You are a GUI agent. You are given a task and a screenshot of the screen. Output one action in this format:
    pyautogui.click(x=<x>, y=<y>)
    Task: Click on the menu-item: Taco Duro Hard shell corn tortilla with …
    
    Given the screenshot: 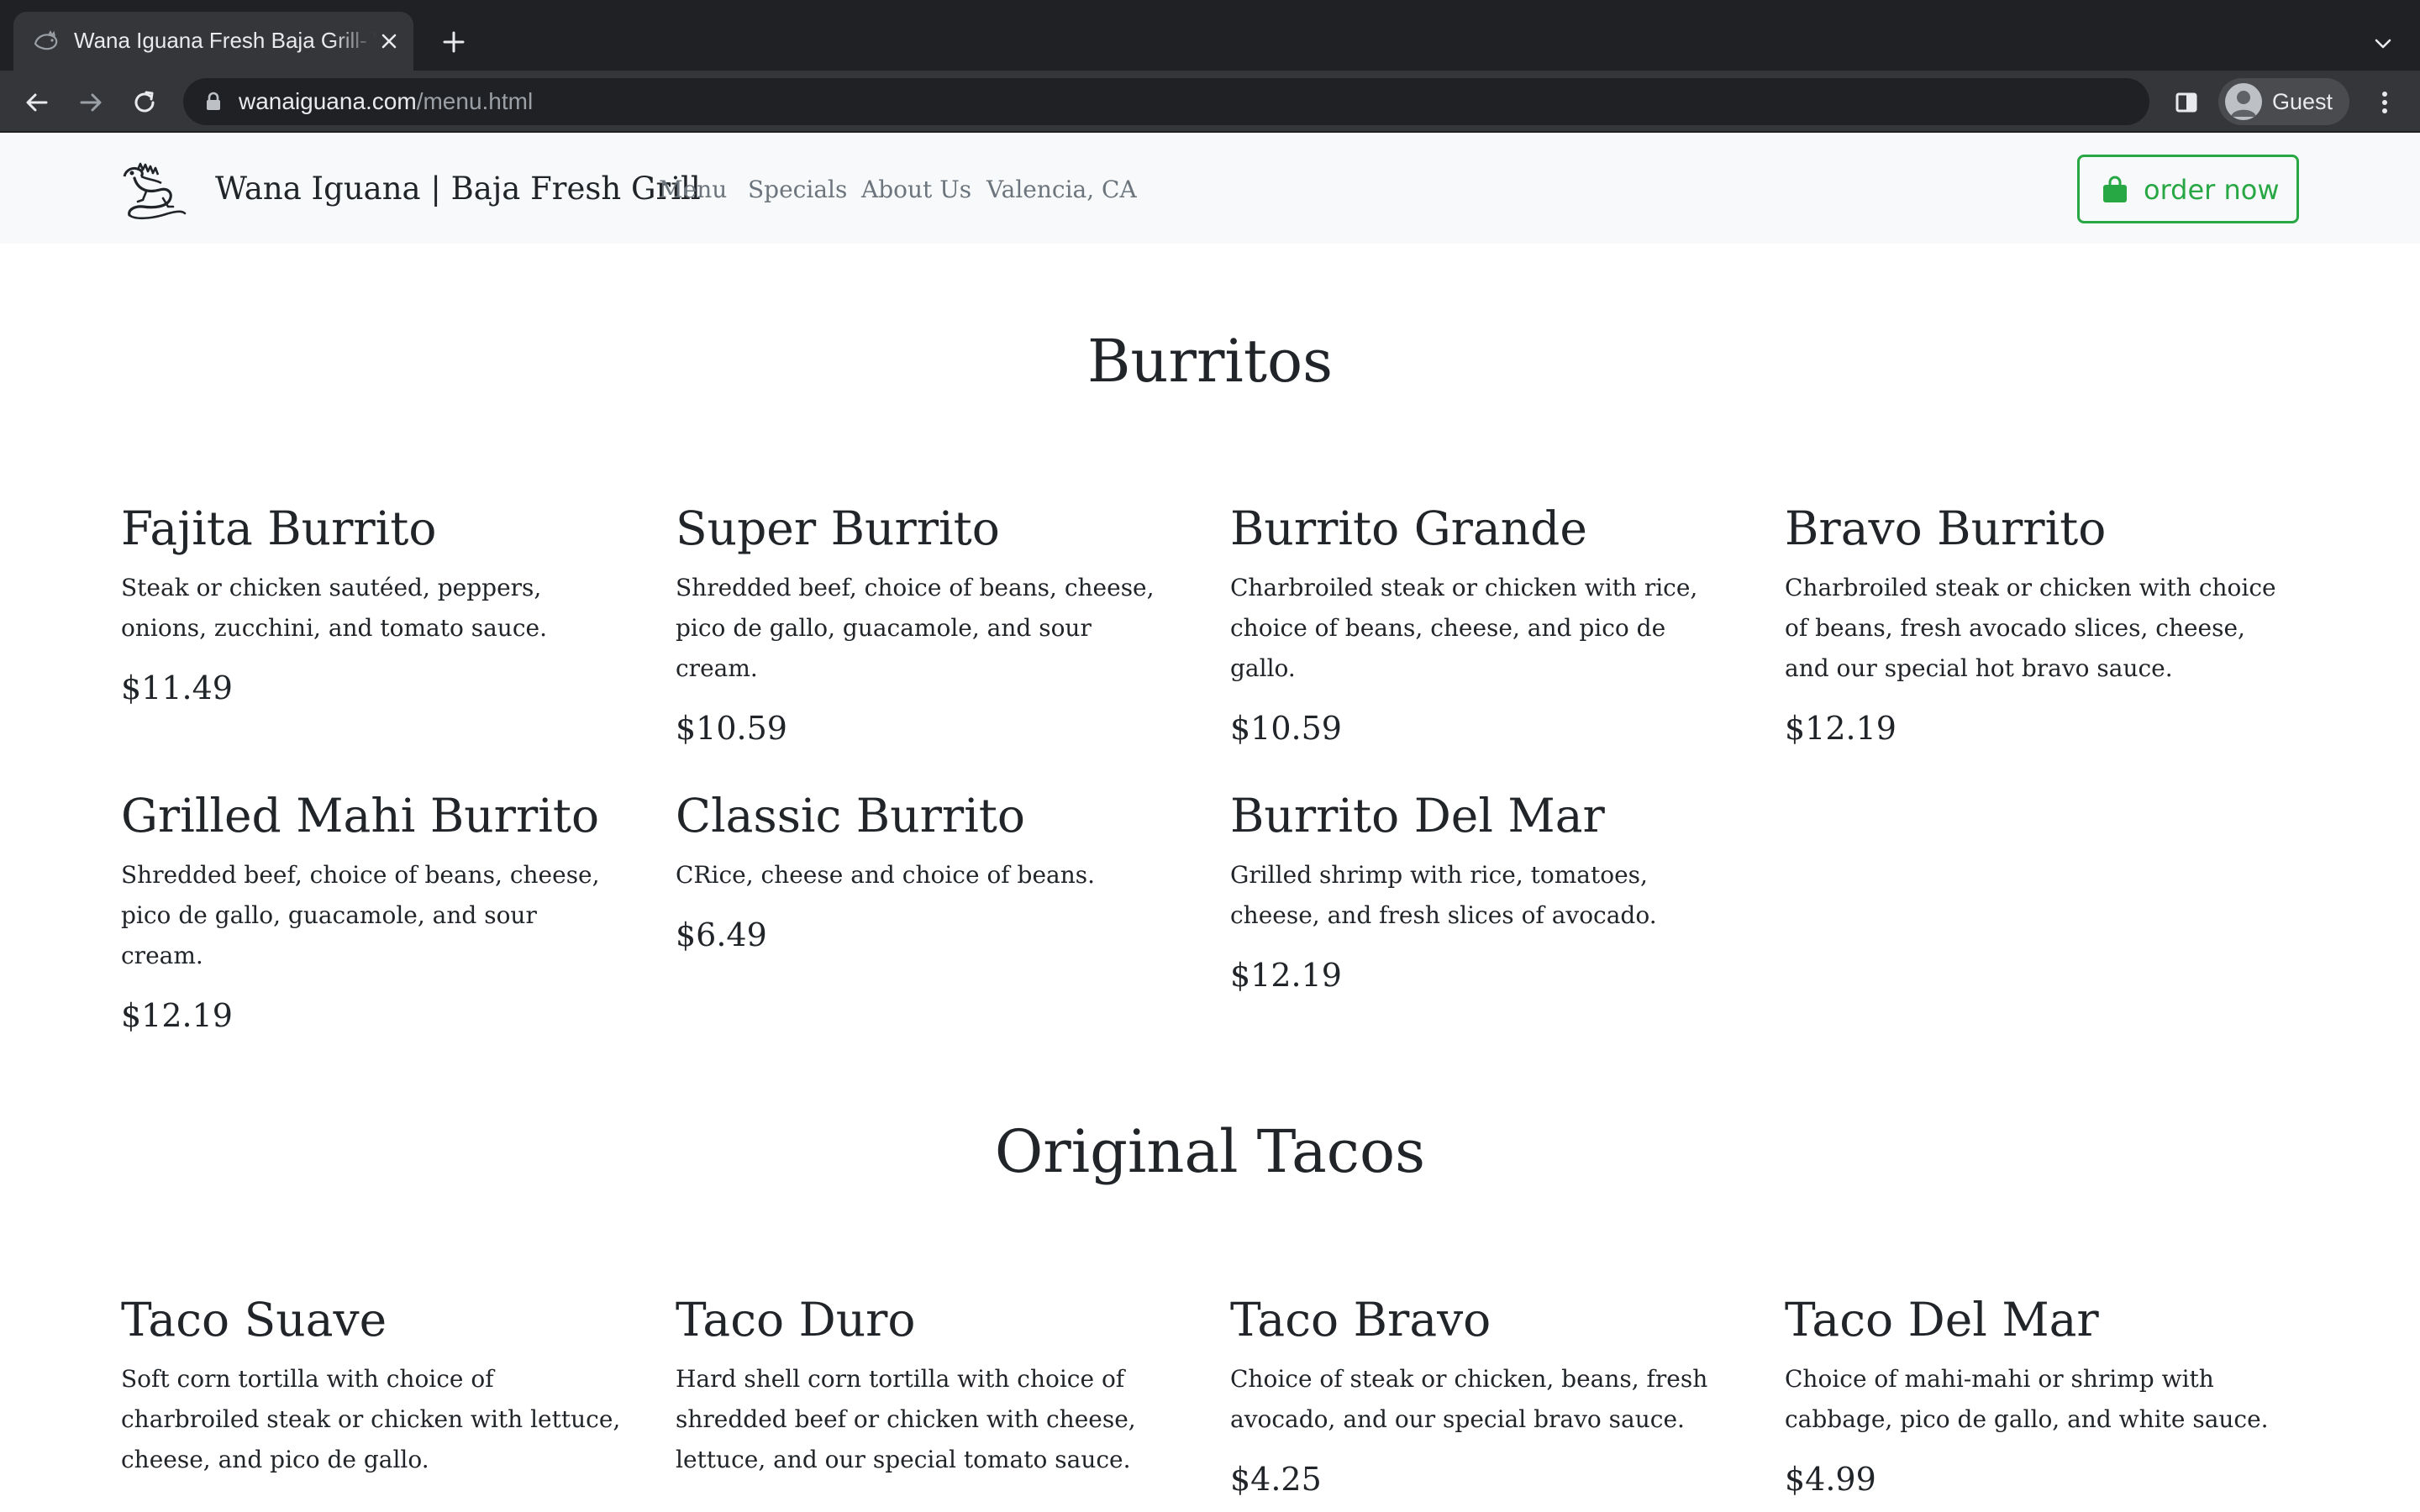 What is the action you would take?
    pyautogui.click(x=928, y=1394)
    